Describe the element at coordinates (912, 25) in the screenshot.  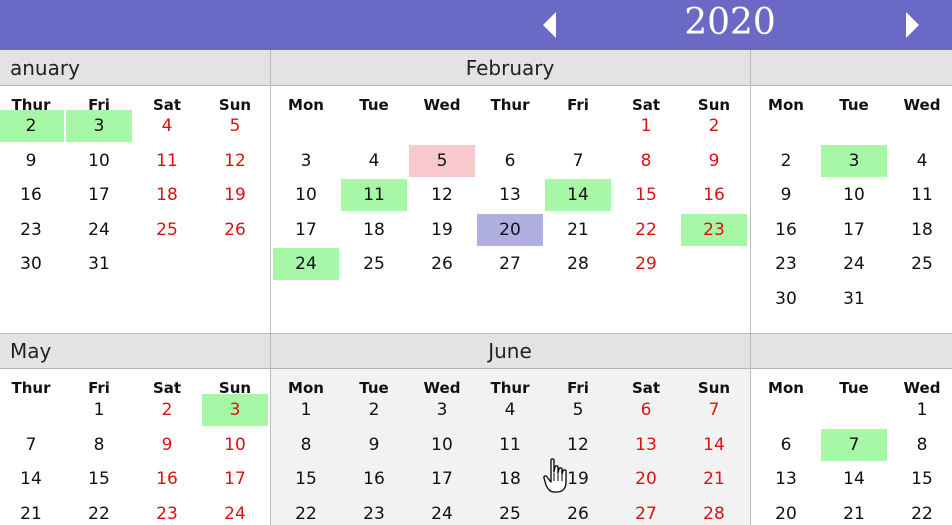
I see `next-year-button` at that location.